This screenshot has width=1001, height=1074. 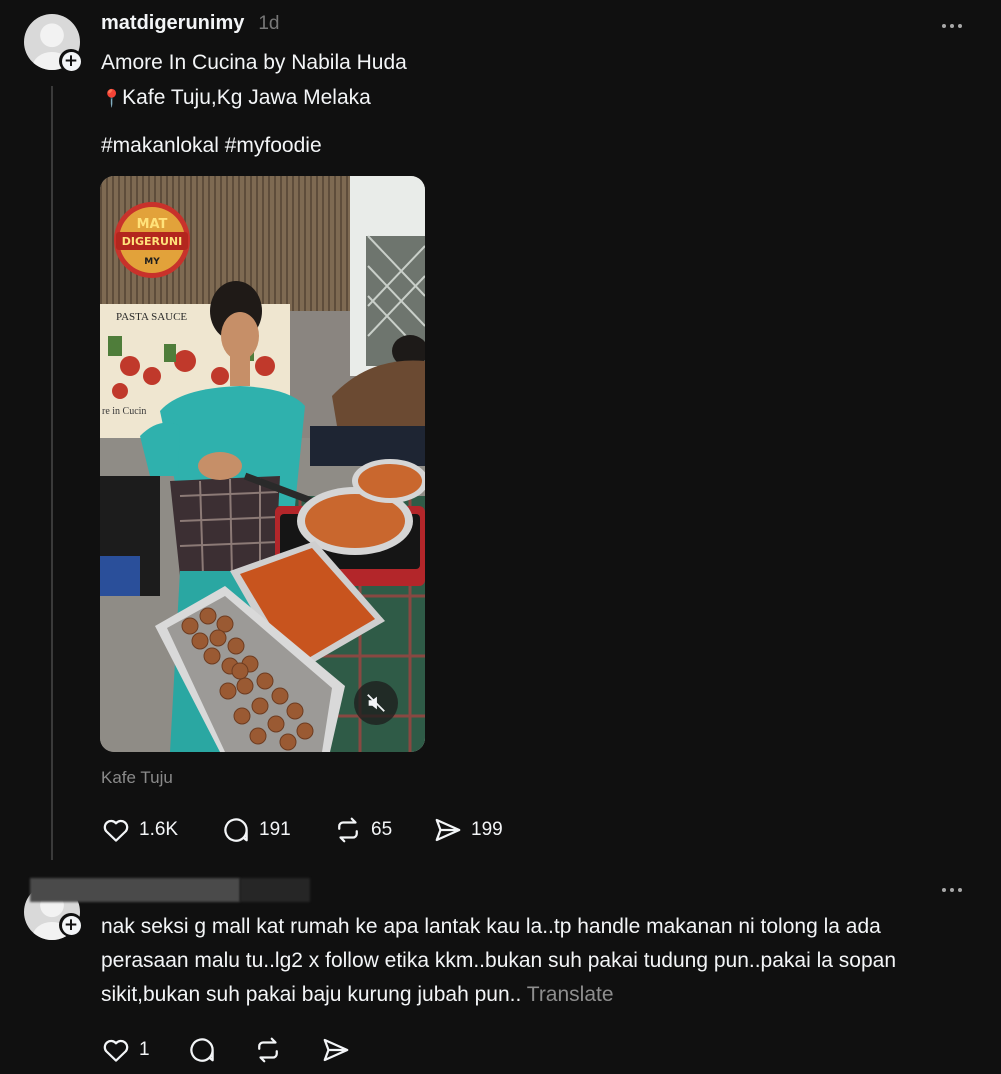 I want to click on reply-follow-button: +, so click(x=71, y=925).